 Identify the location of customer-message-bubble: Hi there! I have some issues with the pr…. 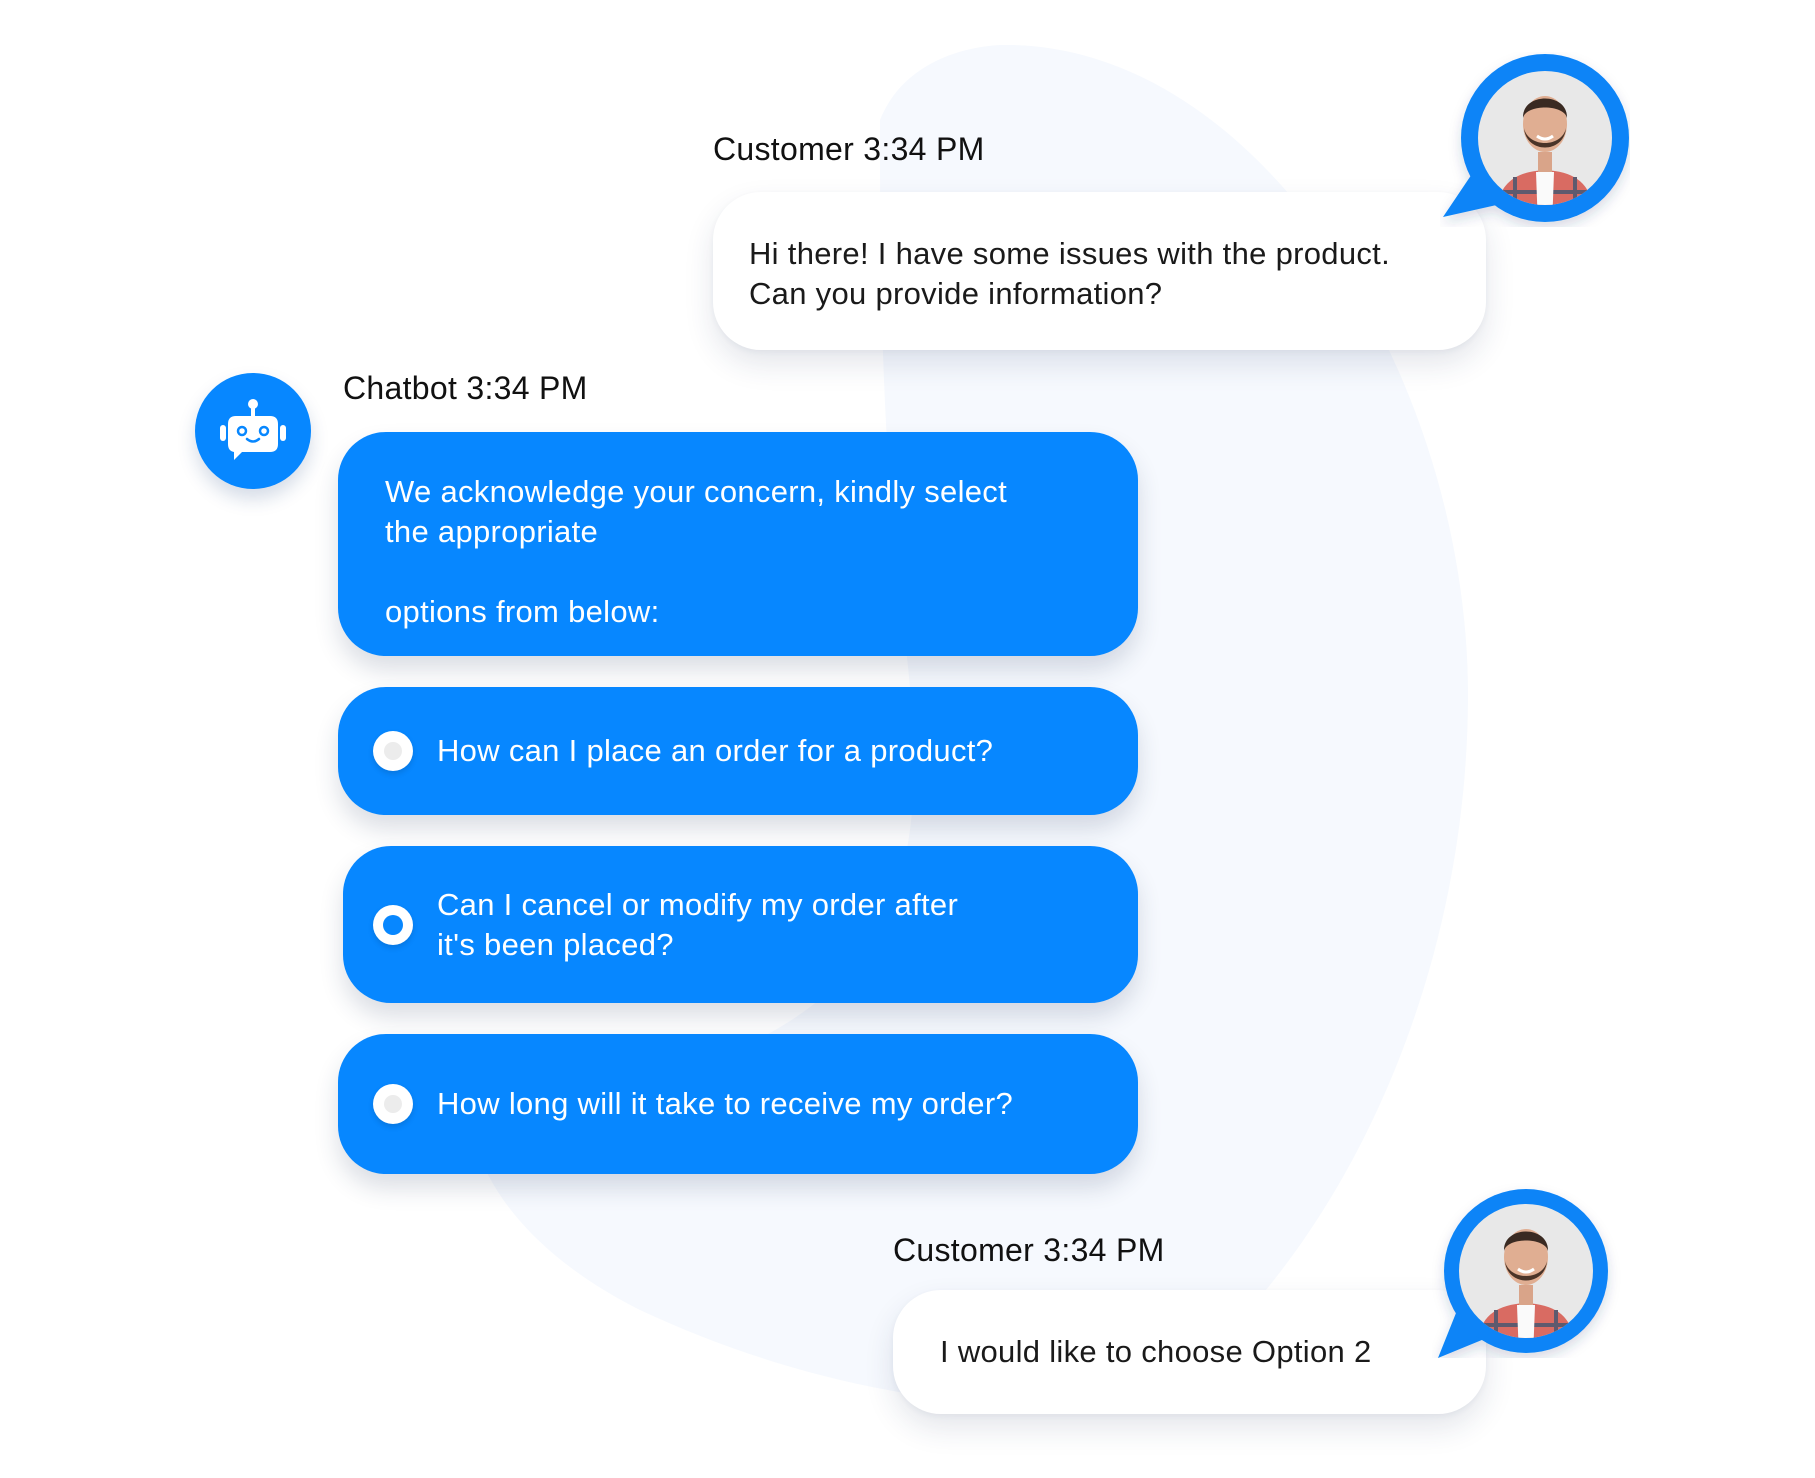
(1099, 271).